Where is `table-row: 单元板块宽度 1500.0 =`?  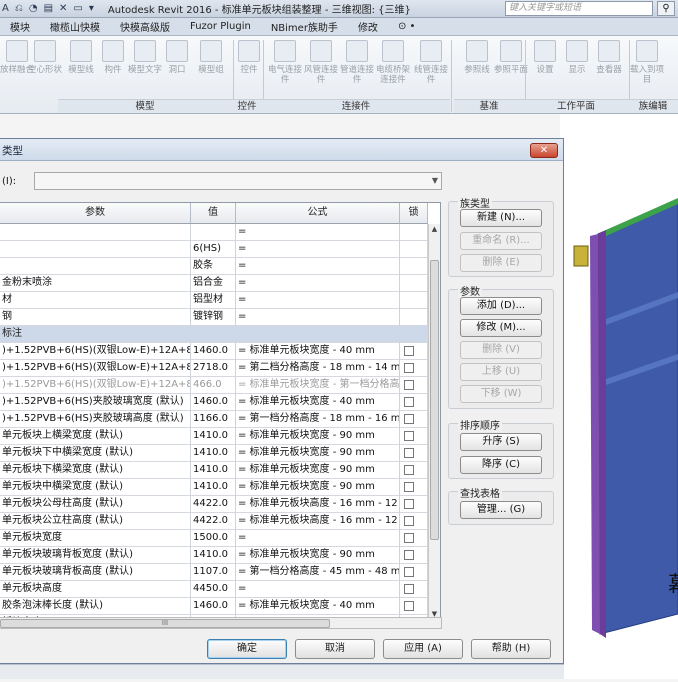
table-row: 单元板块宽度 1500.0 = is located at coordinates (214, 538).